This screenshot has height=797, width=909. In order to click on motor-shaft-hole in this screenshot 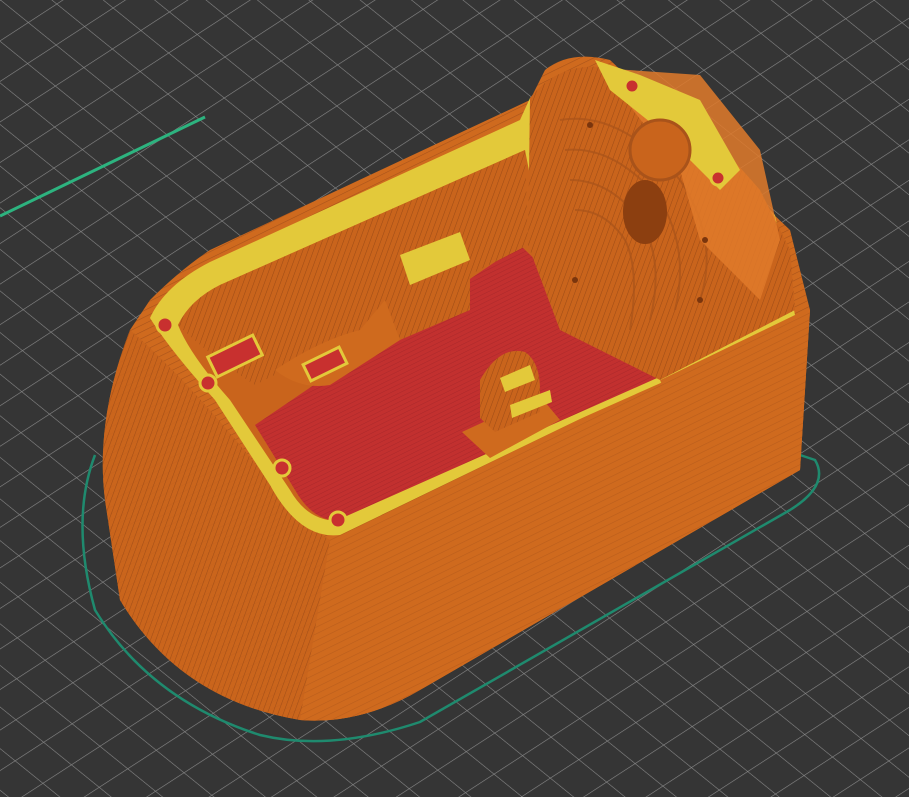, I will do `click(645, 212)`.